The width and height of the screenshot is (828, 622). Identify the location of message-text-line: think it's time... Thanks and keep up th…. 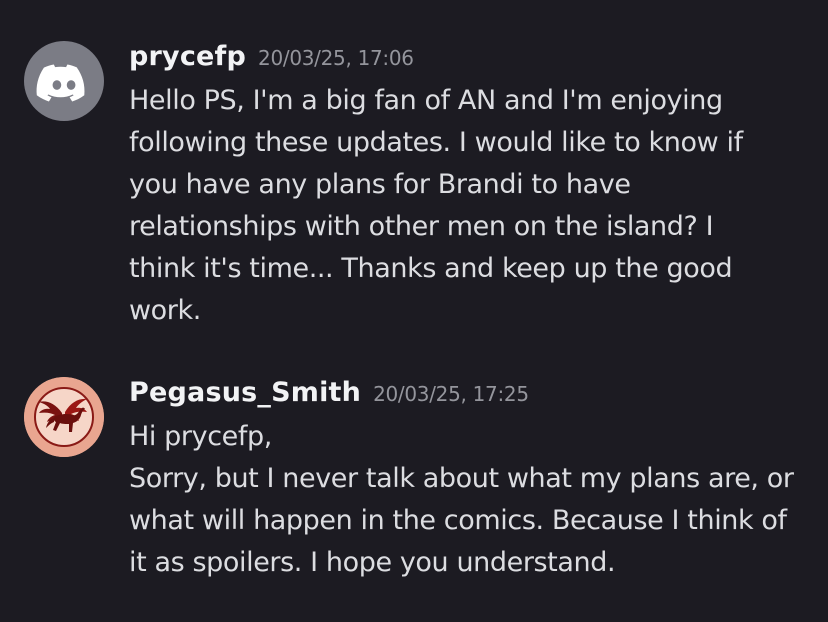
(431, 268).